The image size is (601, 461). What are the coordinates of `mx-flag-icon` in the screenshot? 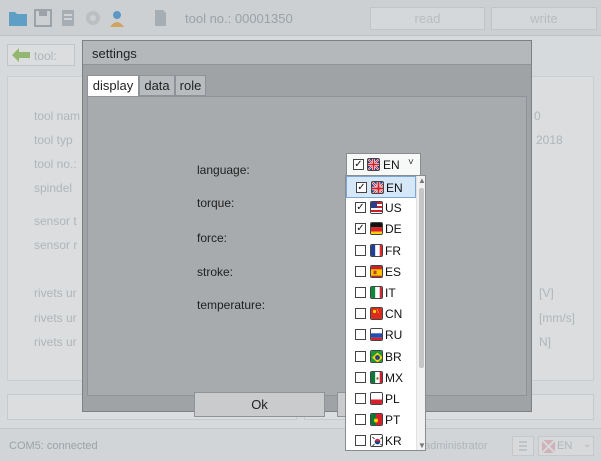 It's located at (376, 377).